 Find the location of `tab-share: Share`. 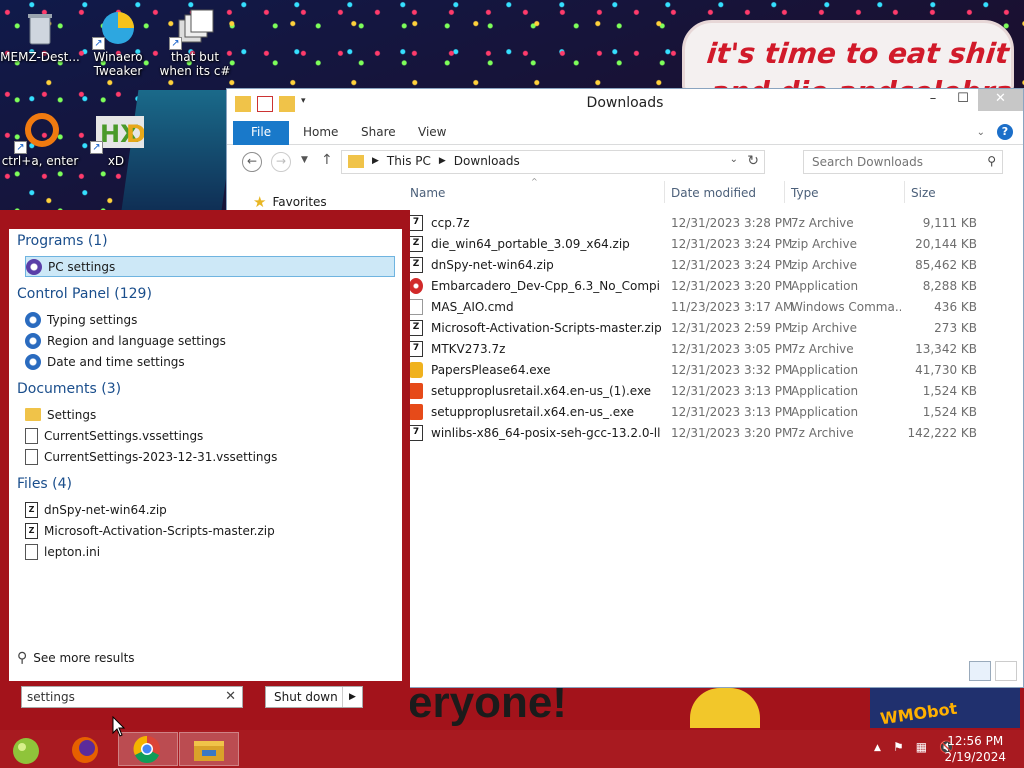

tab-share: Share is located at coordinates (378, 133).